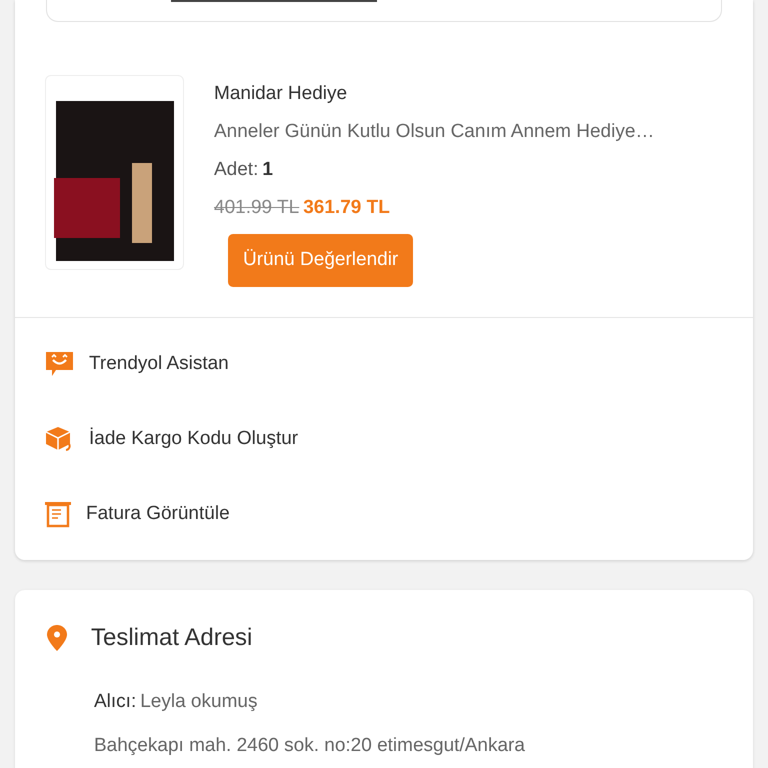 The width and height of the screenshot is (768, 768). Describe the element at coordinates (346, 208) in the screenshot. I see `price: 361.79 TL` at that location.